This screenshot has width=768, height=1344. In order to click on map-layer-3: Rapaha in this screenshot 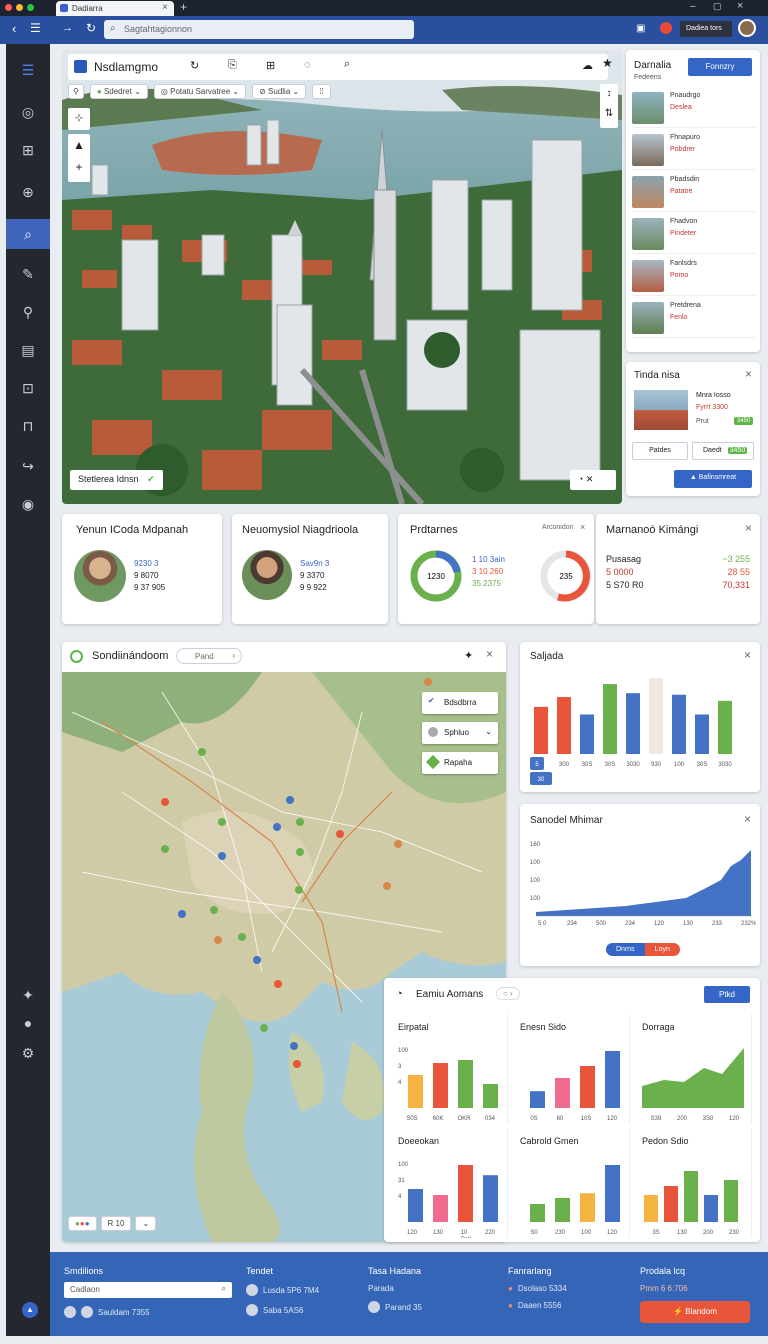, I will do `click(460, 763)`.